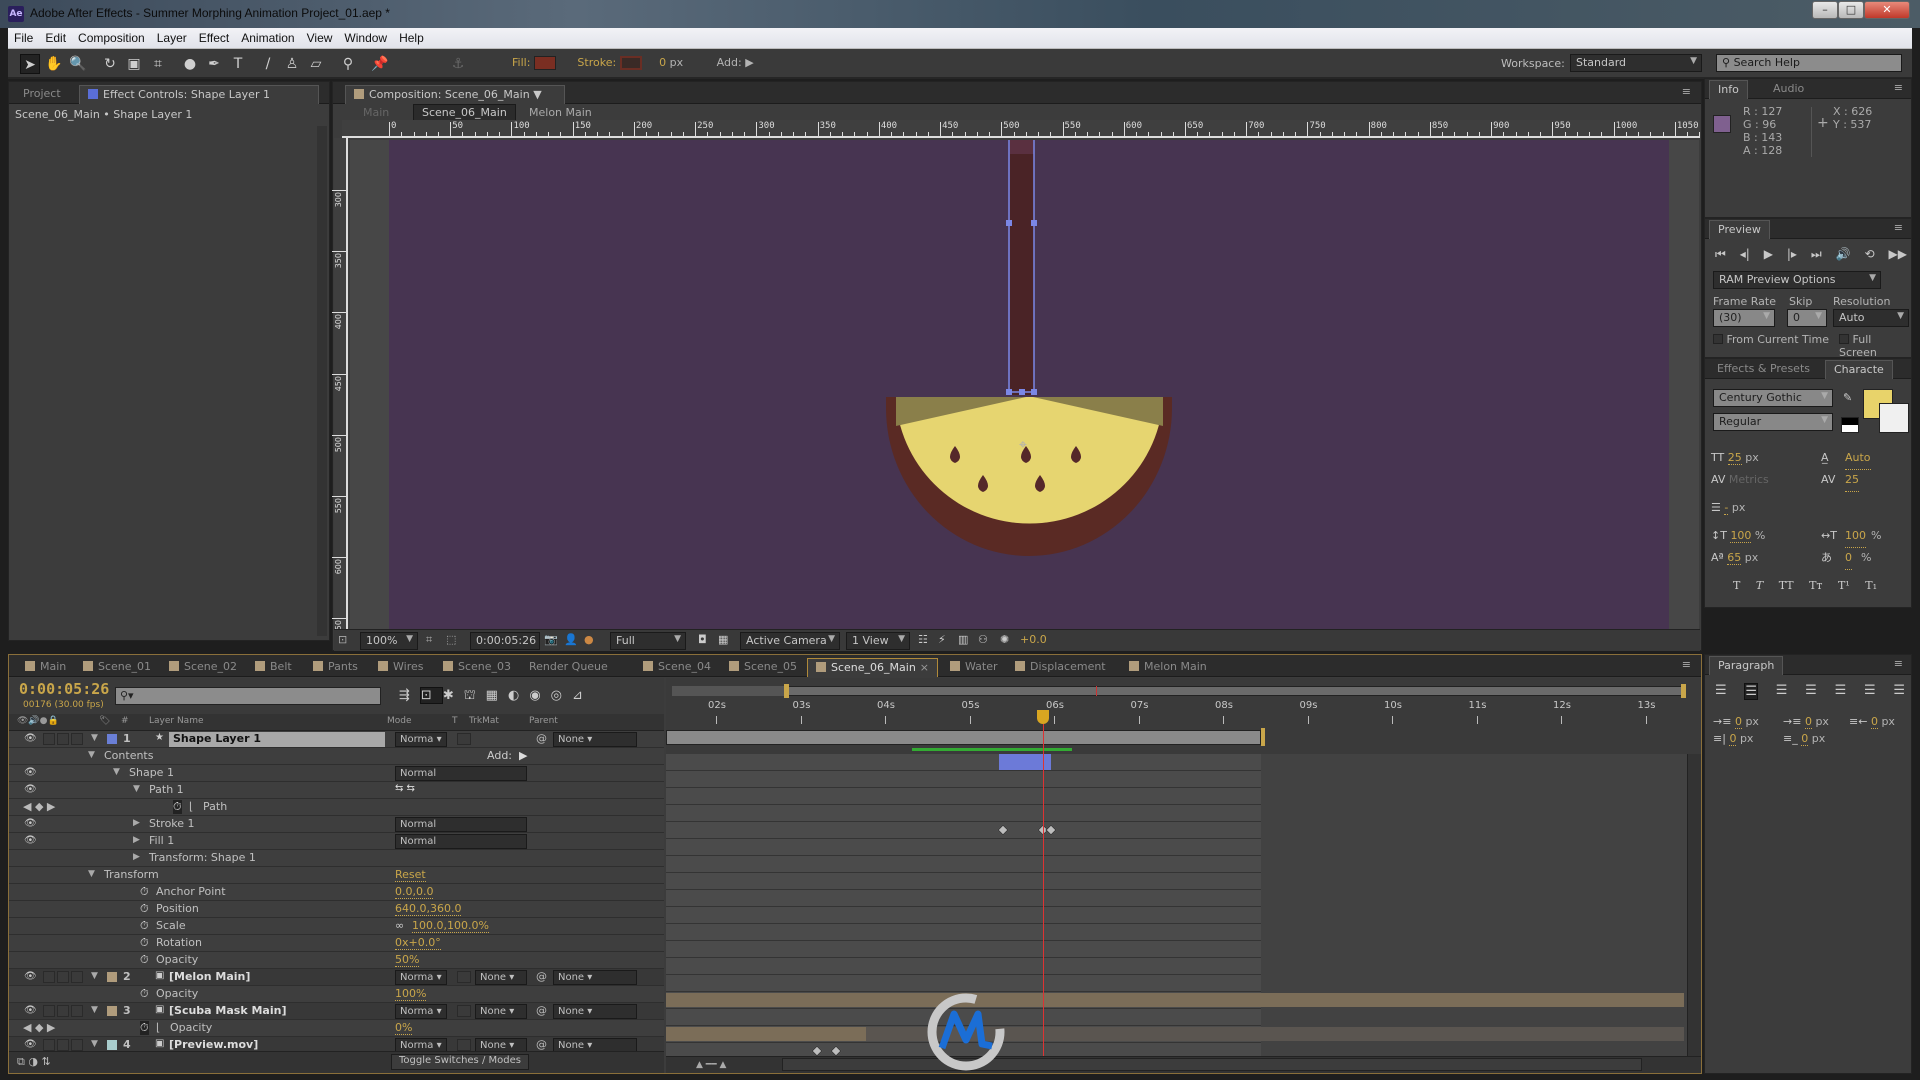 The image size is (1920, 1080). Describe the element at coordinates (518, 695) in the screenshot. I see `brainstorm-icon: ◐` at that location.